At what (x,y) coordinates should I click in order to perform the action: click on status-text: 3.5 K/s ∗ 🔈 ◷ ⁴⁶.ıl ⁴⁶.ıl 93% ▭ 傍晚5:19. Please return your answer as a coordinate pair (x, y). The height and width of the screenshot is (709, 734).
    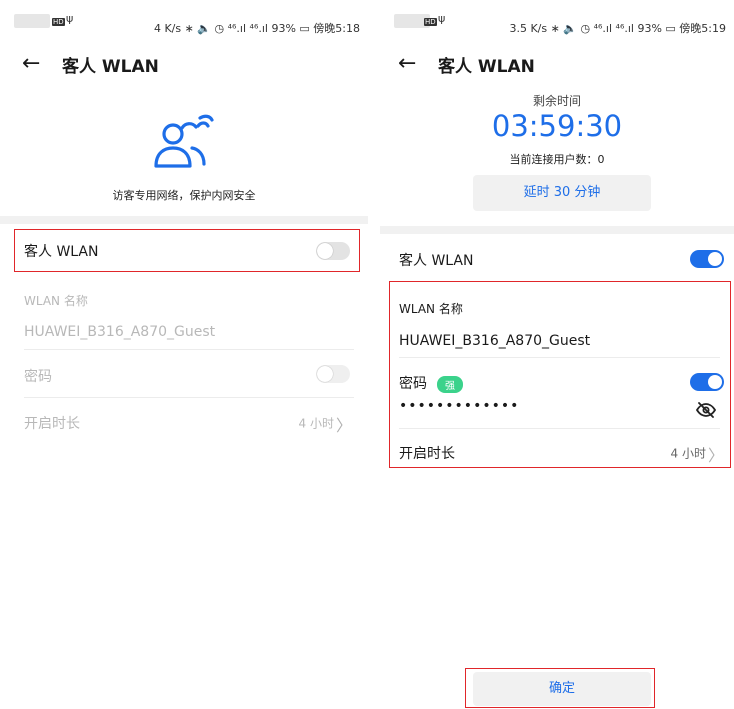
    Looking at the image, I should click on (617, 28).